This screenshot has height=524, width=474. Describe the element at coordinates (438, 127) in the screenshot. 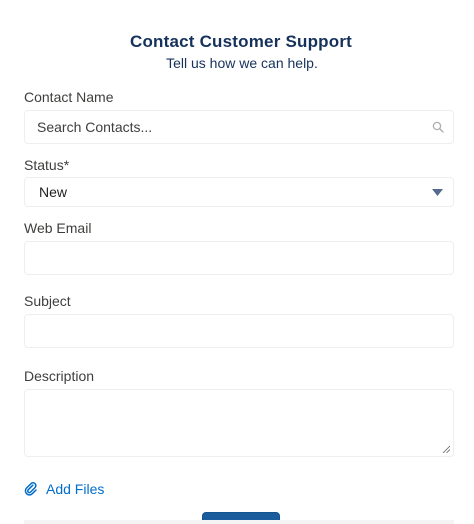

I see `search-icon` at that location.